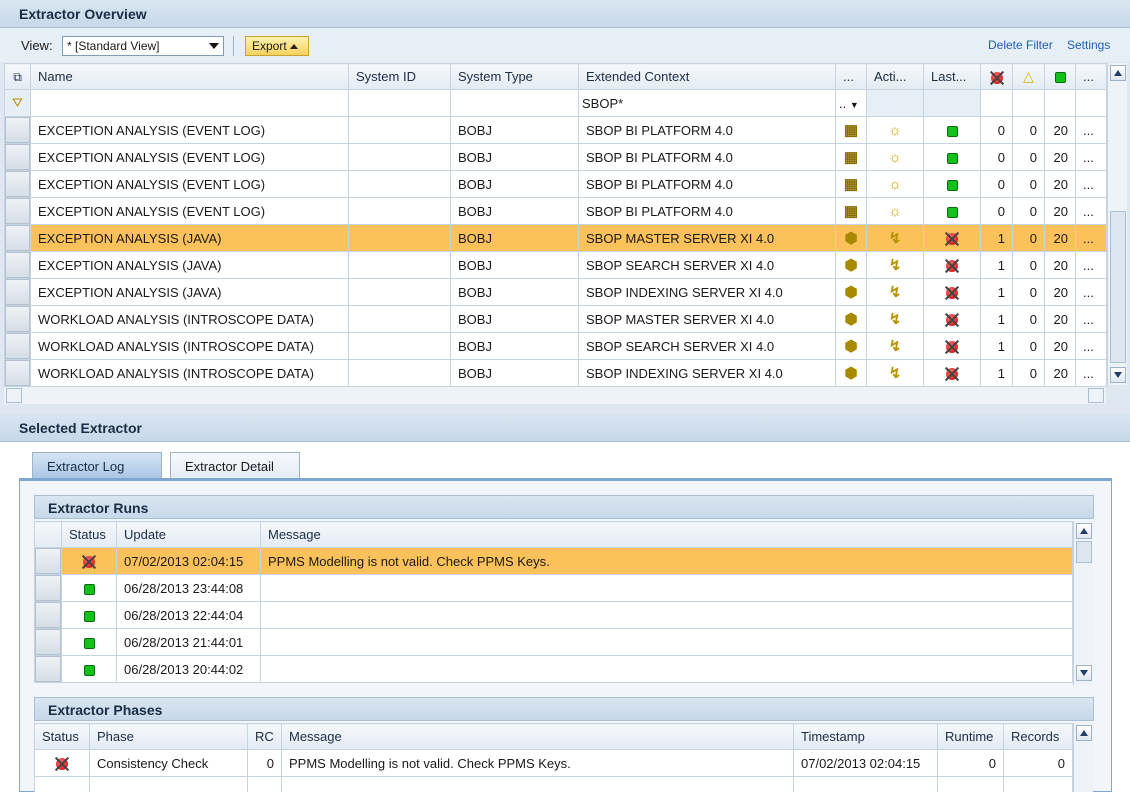 This screenshot has height=792, width=1130. Describe the element at coordinates (17, 103) in the screenshot. I see `filter-icon: ⛛` at that location.